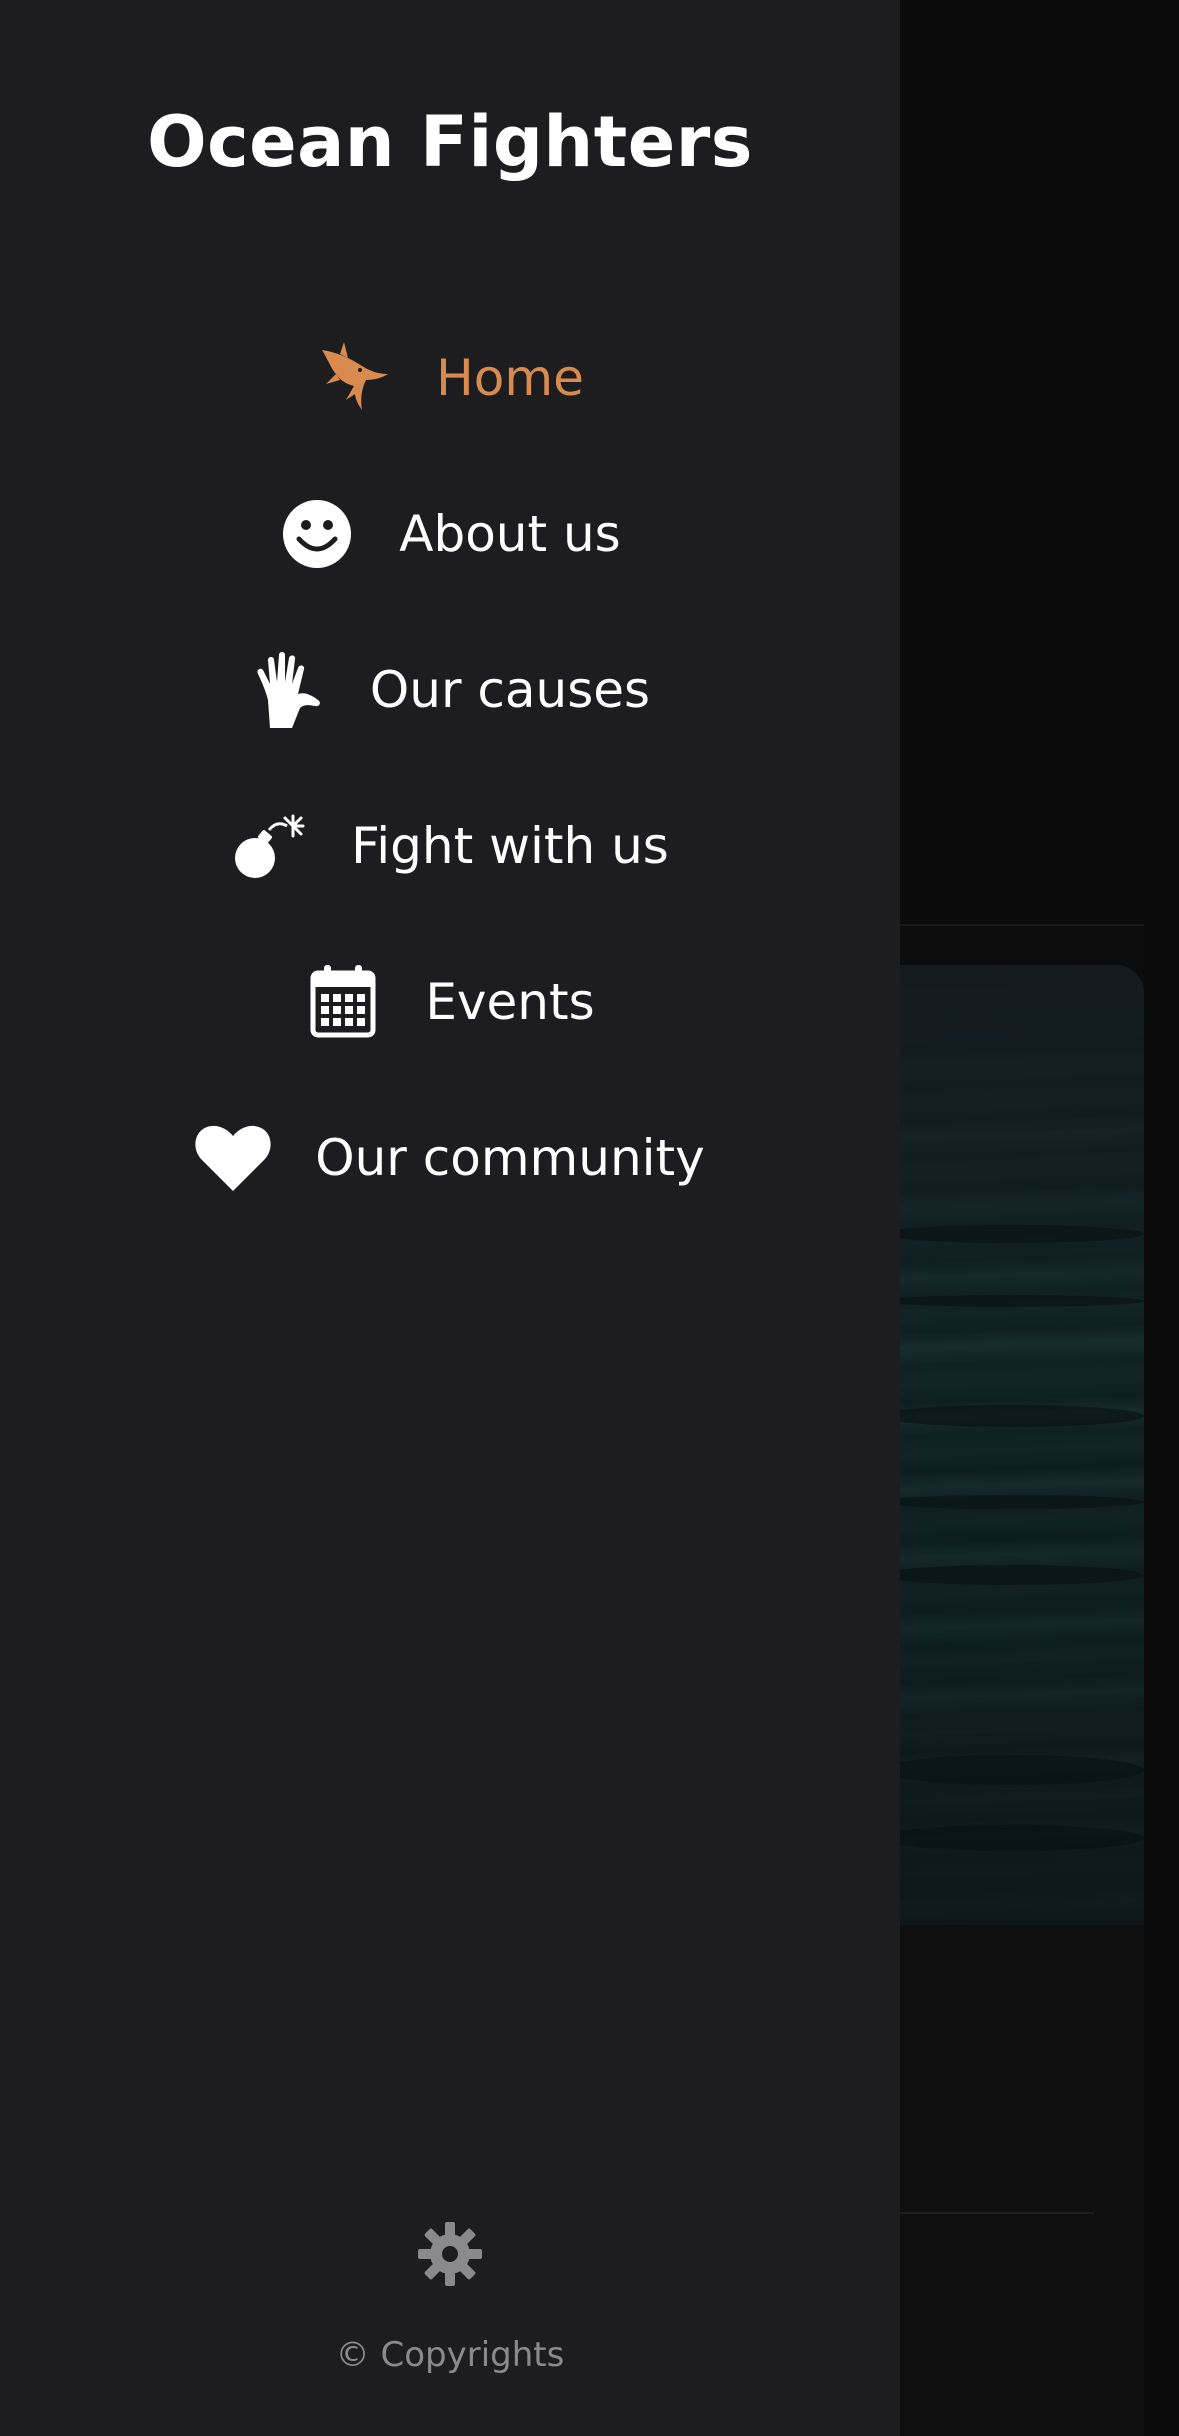 The image size is (1179, 2436). Describe the element at coordinates (1029, 2180) in the screenshot. I see `background-content` at that location.